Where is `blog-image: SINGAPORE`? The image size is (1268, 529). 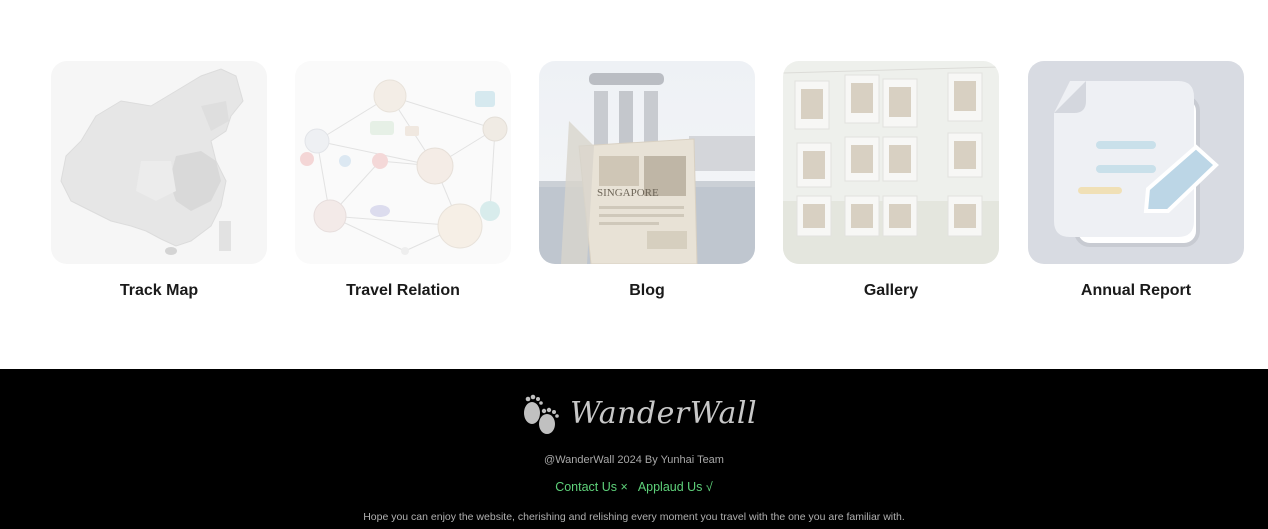
blog-image: SINGAPORE is located at coordinates (647, 162).